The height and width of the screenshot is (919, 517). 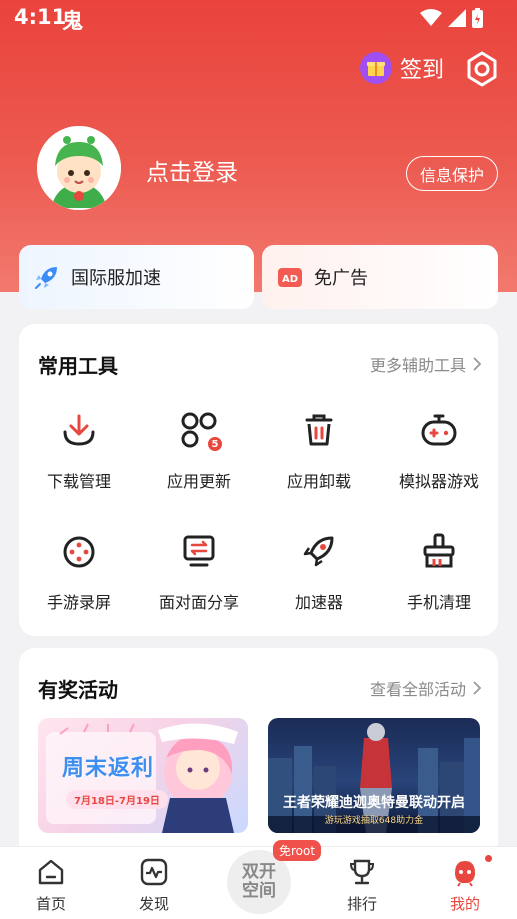 I want to click on tool-label: 应用卸载, so click(x=318, y=481).